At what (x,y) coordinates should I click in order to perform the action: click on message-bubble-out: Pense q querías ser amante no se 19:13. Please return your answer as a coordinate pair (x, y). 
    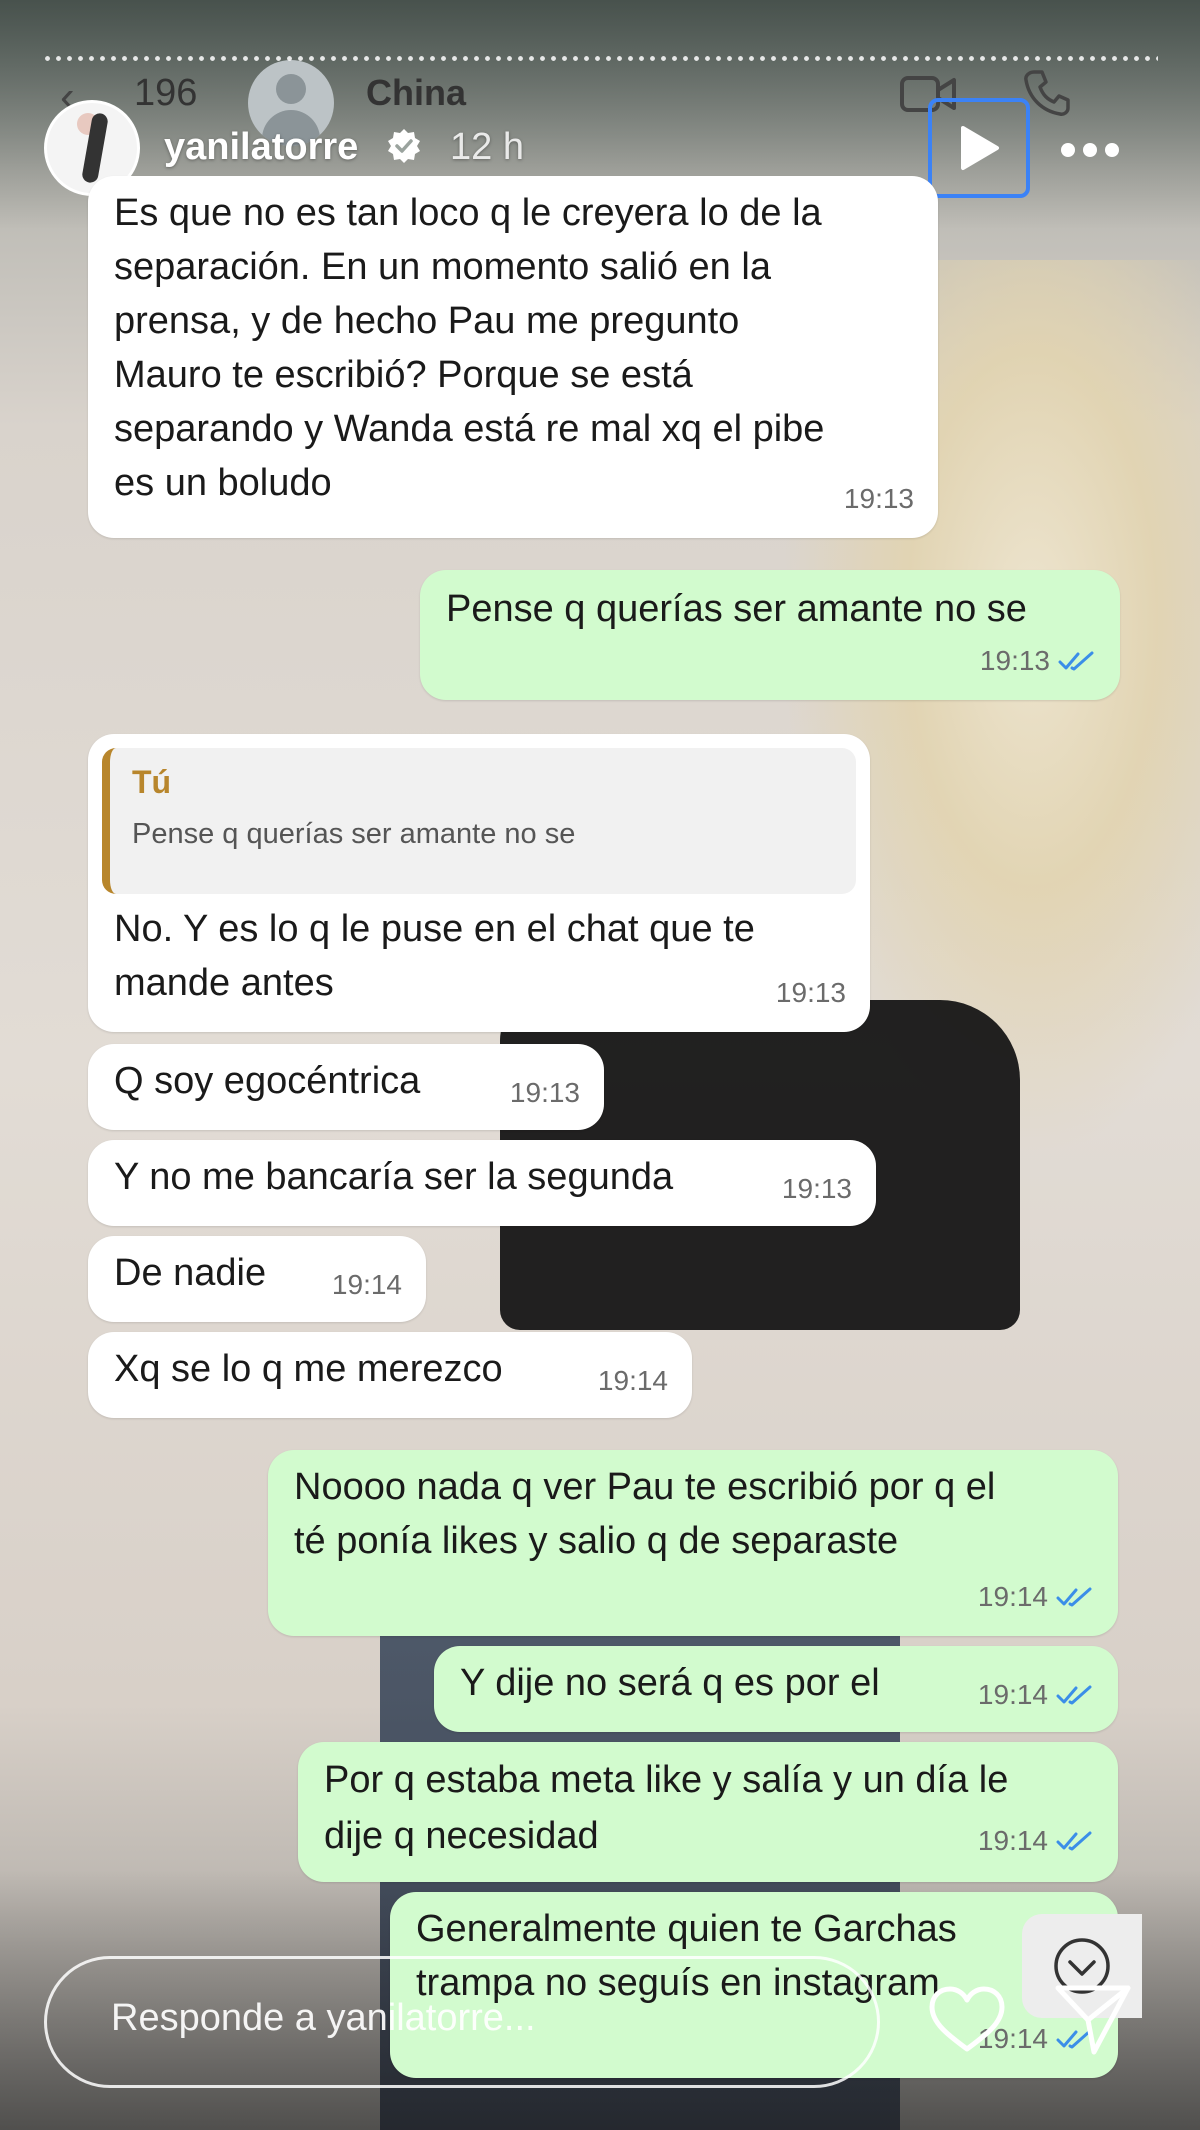
    Looking at the image, I should click on (770, 635).